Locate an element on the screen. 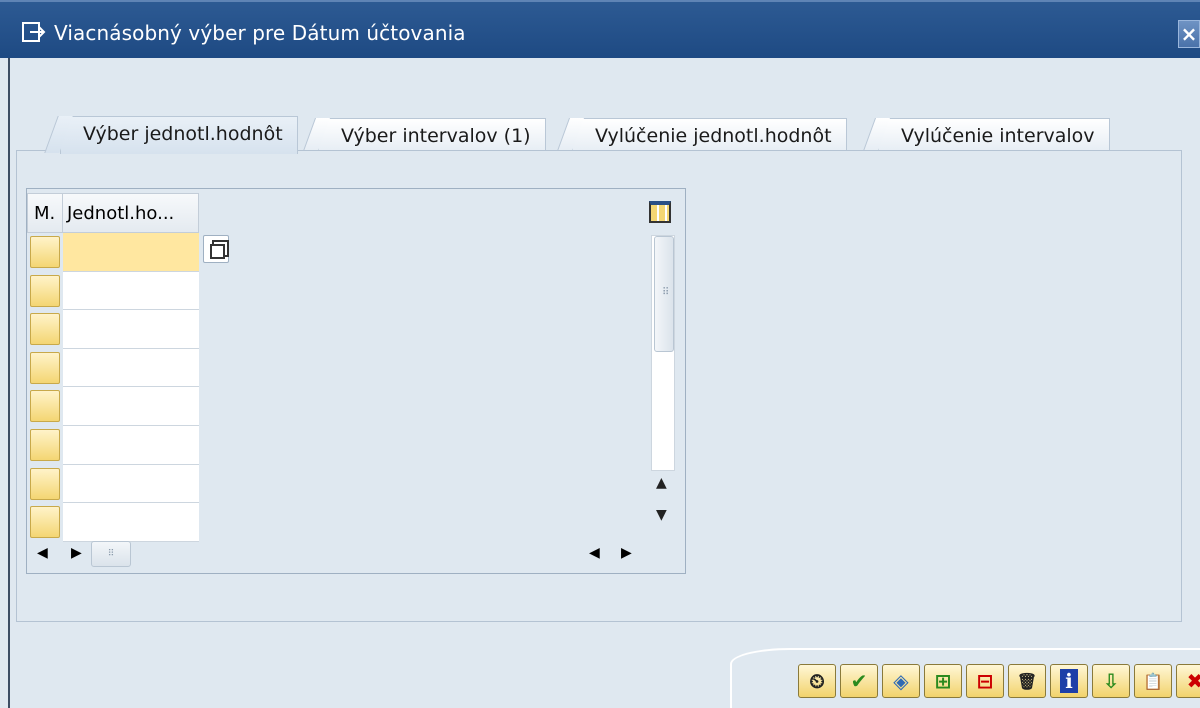 Image resolution: width=1200 pixels, height=708 pixels. tab-ranges: Výber intervalov (1) is located at coordinates (432, 135).